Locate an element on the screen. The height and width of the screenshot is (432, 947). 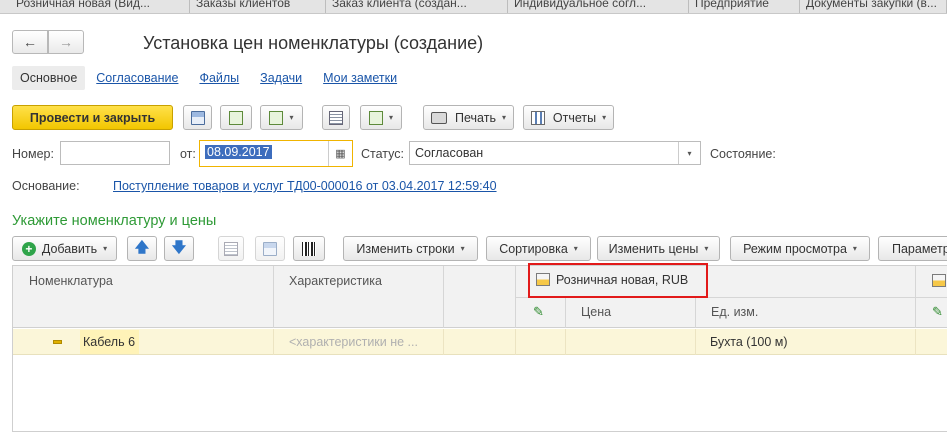
sort-button: Сортировка ▾ is located at coordinates (538, 248).